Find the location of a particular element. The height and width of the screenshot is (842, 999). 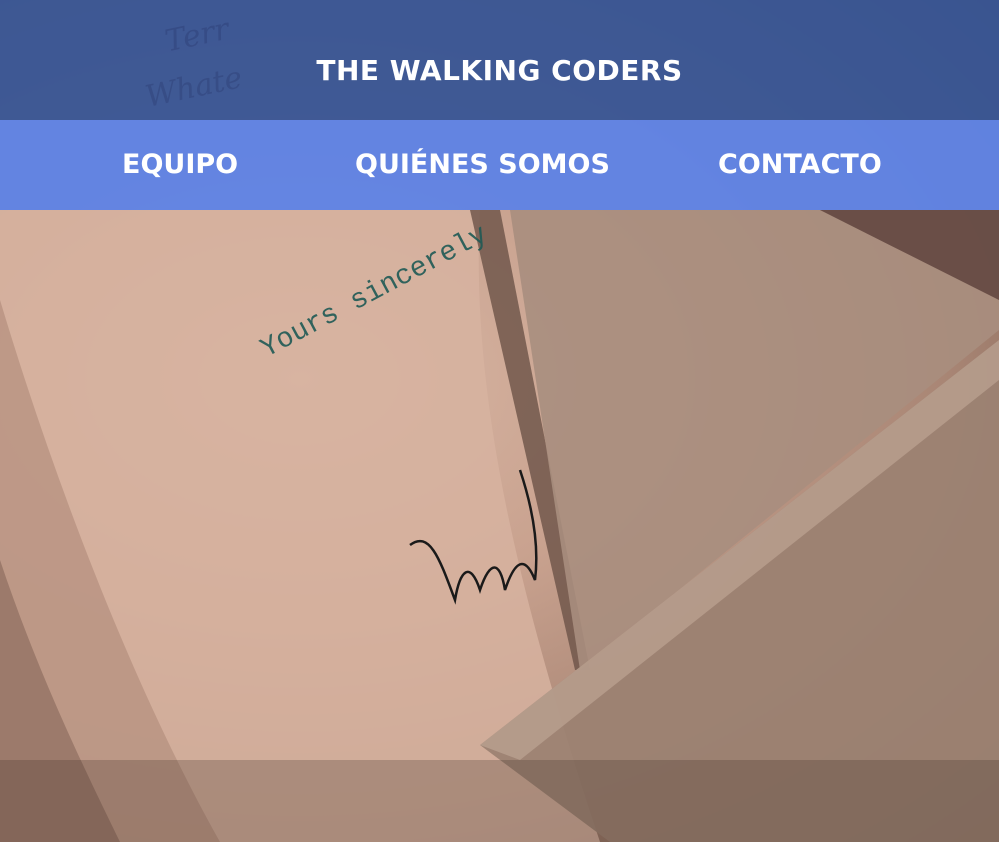

nav-item-equipo: EQUIPO is located at coordinates (180, 165).